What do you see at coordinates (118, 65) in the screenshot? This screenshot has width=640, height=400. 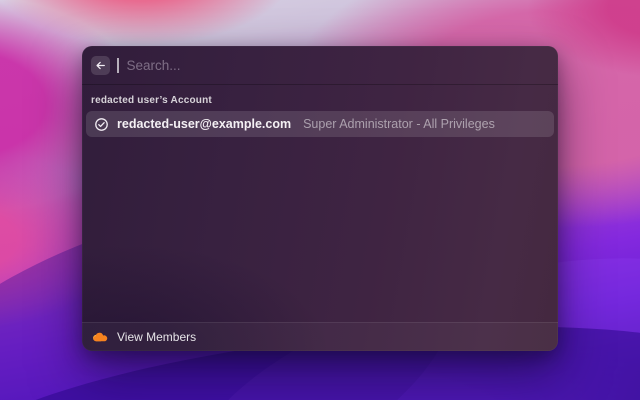 I see `text-caret` at bounding box center [118, 65].